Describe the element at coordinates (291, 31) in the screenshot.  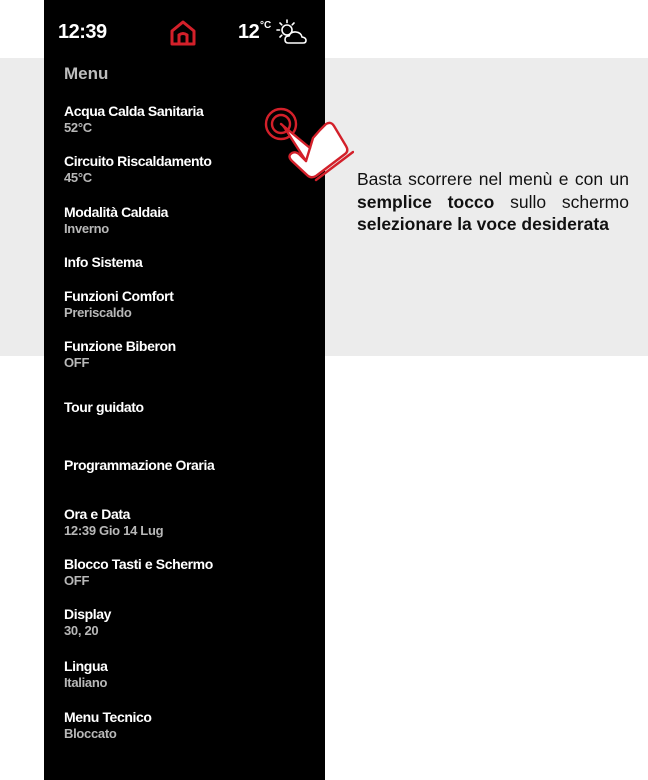
I see `sun-behind-cloud-icon` at that location.